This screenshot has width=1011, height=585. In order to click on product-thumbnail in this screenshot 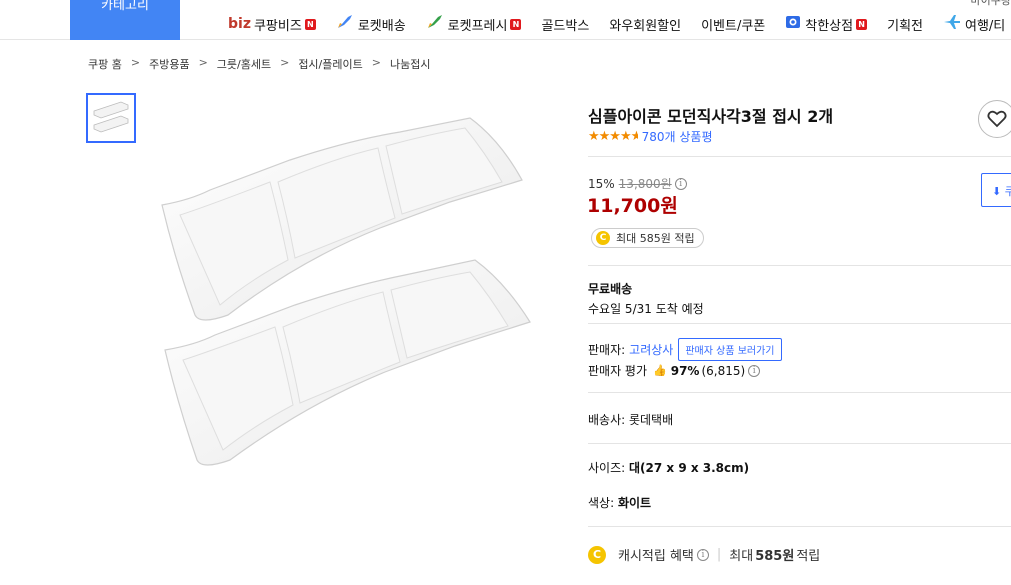, I will do `click(111, 118)`.